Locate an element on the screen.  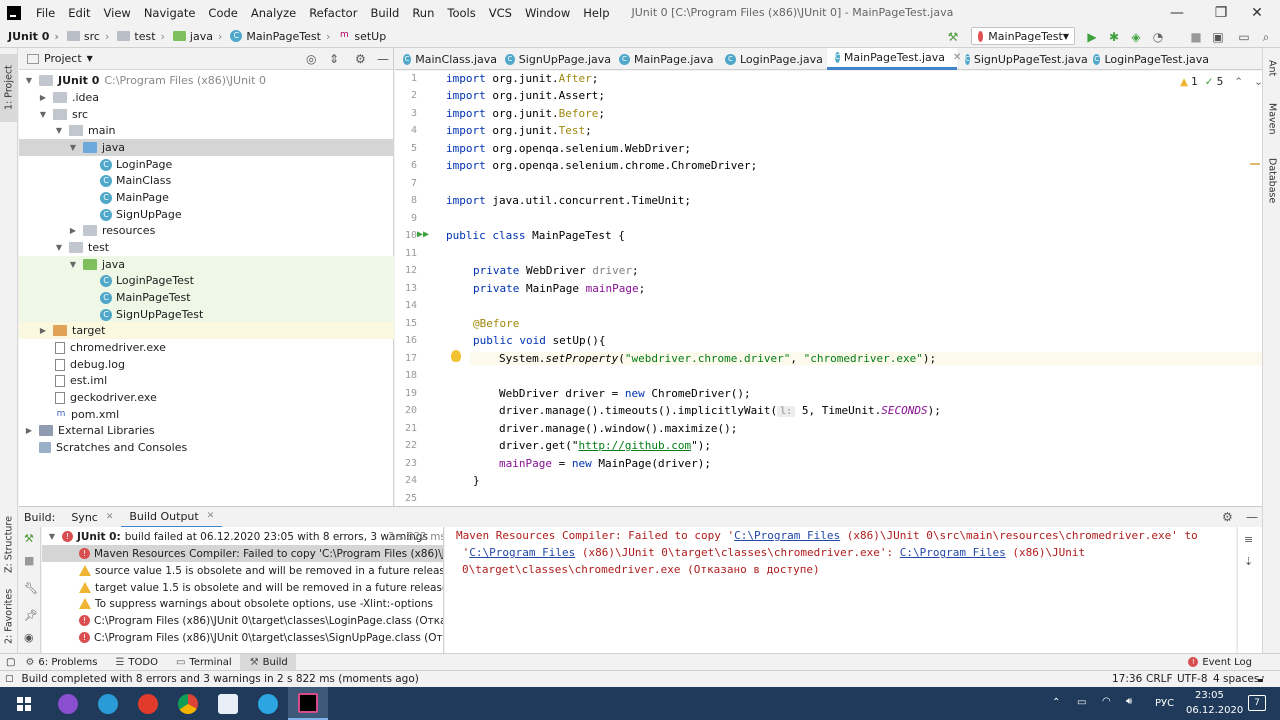
menu-navigate: Navigate is located at coordinates (169, 13).